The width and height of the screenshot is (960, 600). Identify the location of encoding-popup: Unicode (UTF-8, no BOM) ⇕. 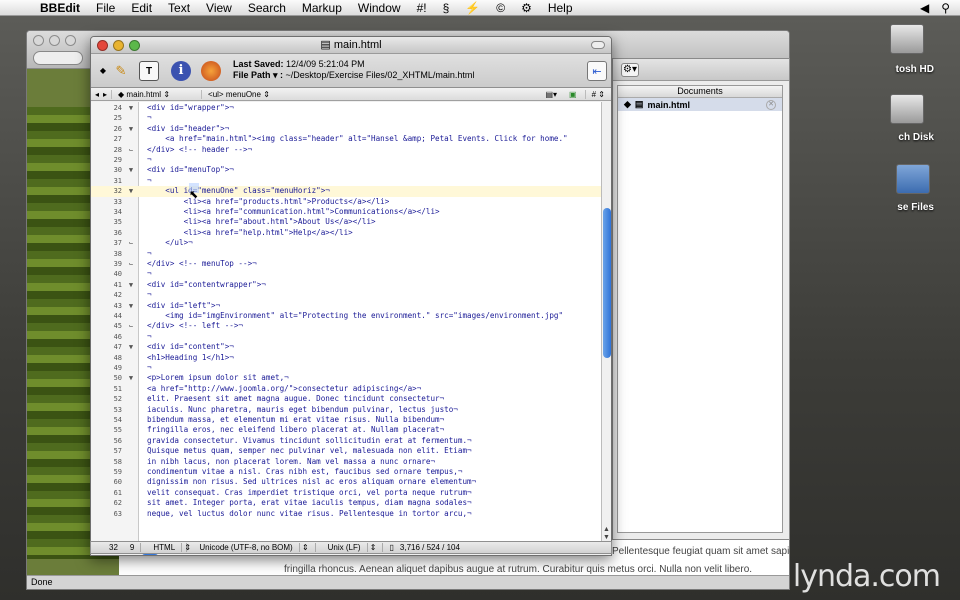
(251, 547).